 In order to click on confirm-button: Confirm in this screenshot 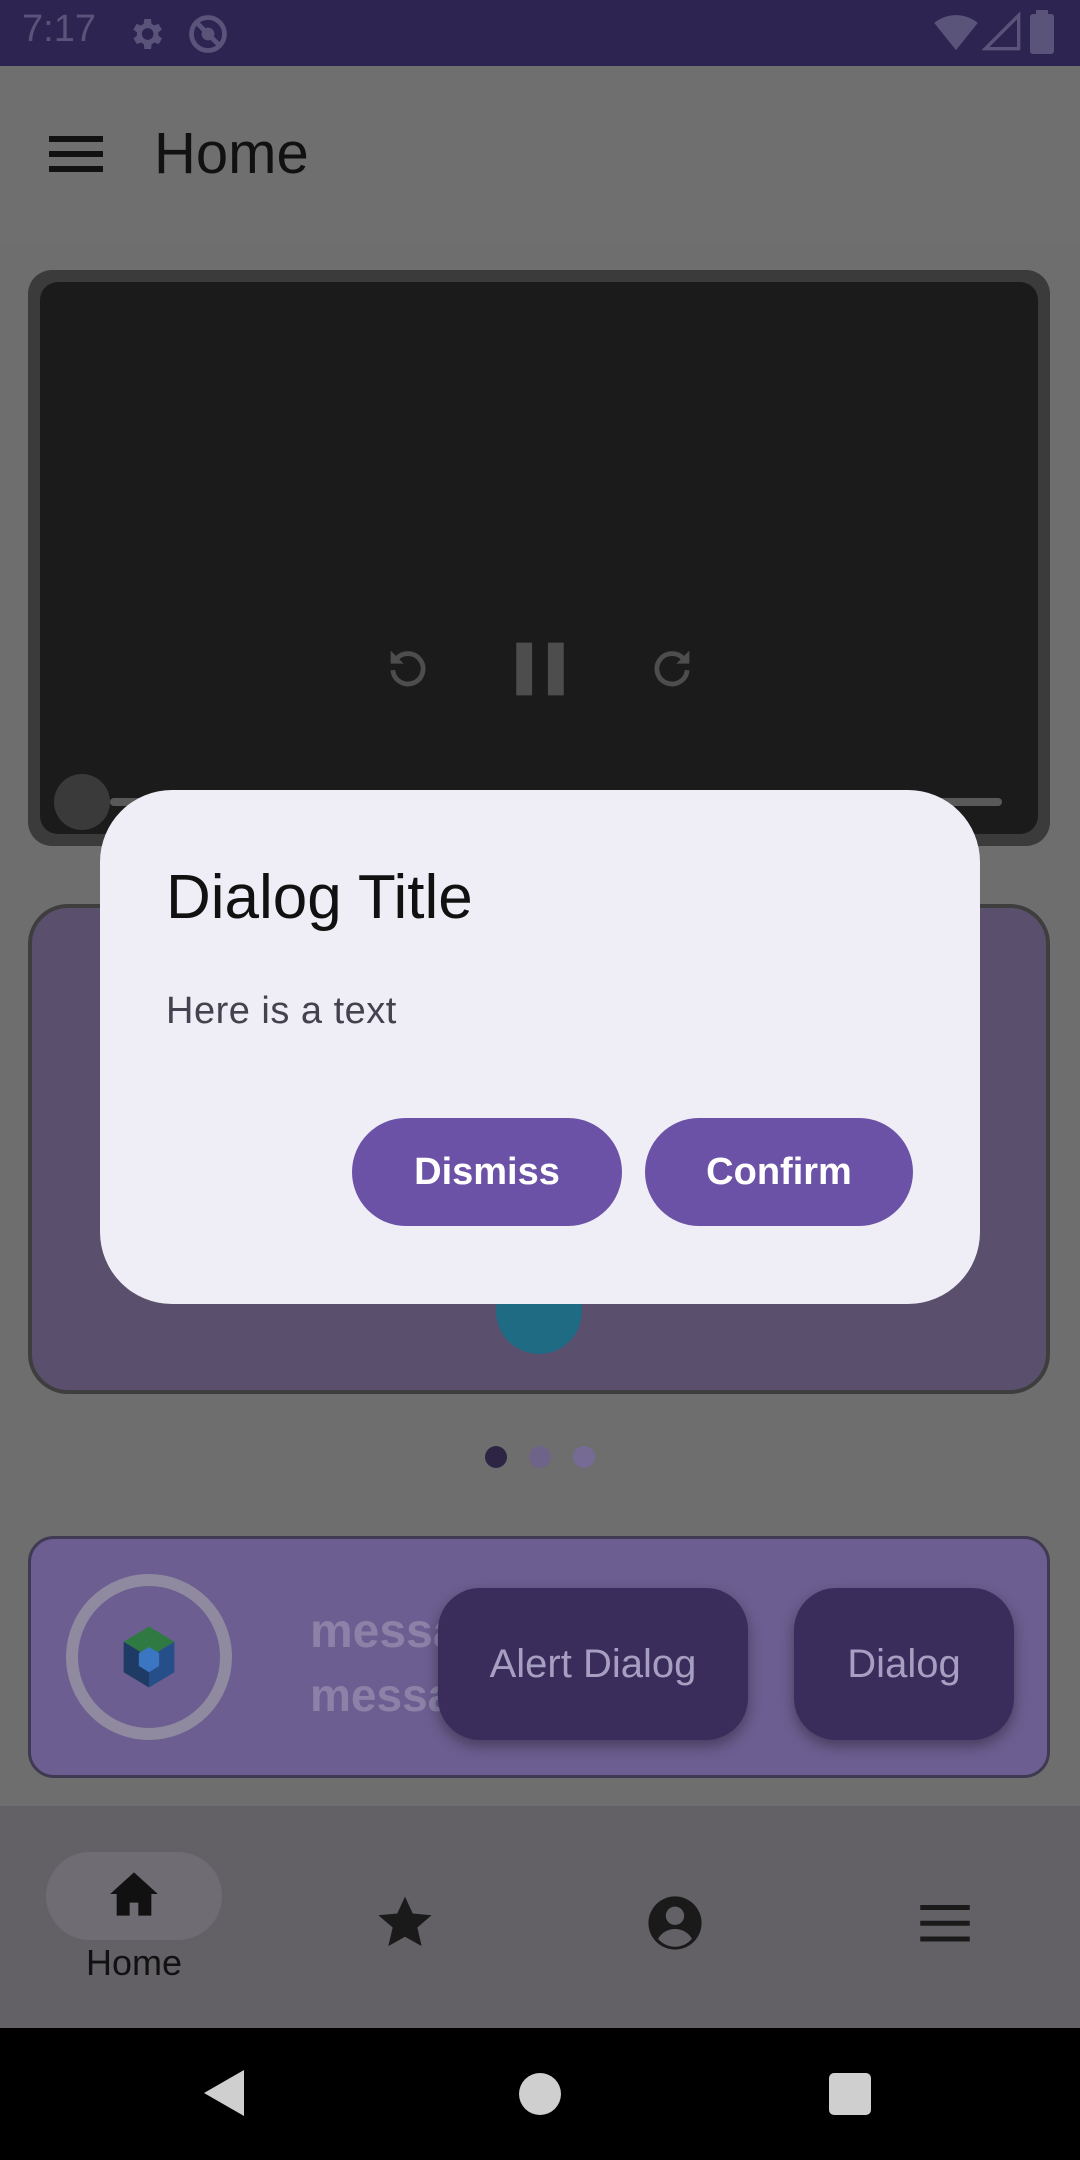, I will do `click(779, 1172)`.